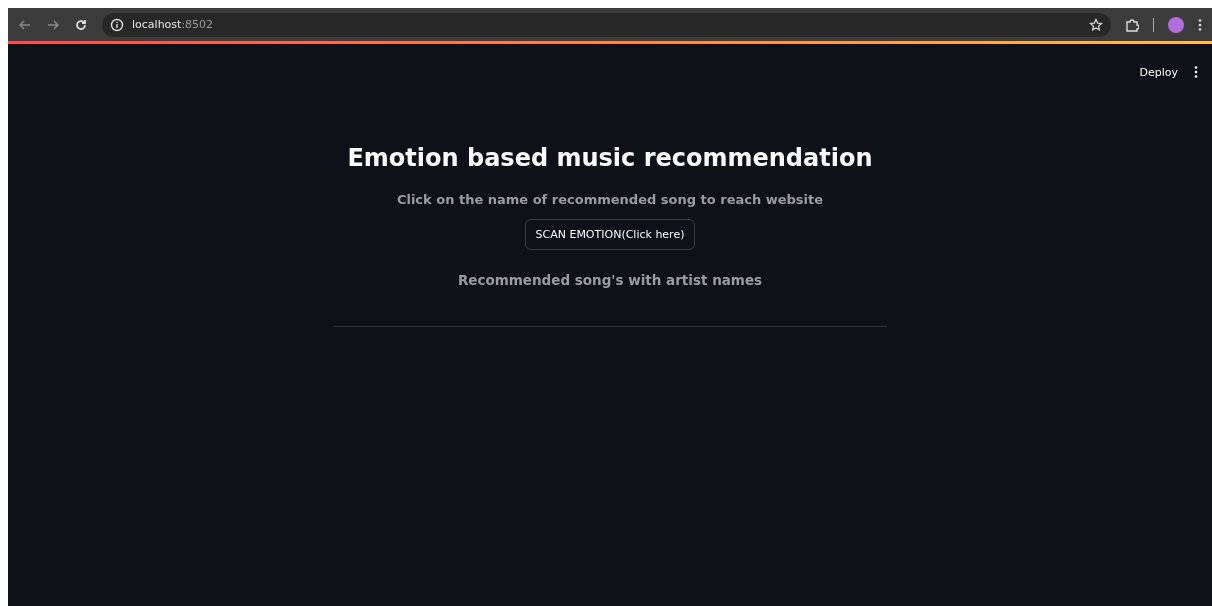 Image resolution: width=1212 pixels, height=606 pixels. I want to click on puzzle-icon, so click(1132, 24).